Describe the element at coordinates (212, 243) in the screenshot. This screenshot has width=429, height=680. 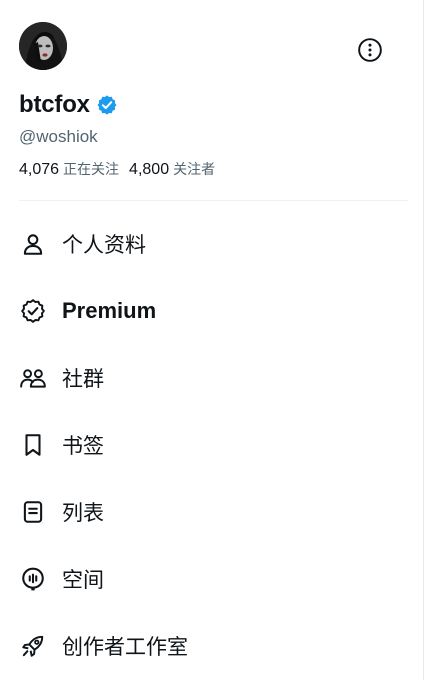
I see `menu-item-profile: 个人资料` at that location.